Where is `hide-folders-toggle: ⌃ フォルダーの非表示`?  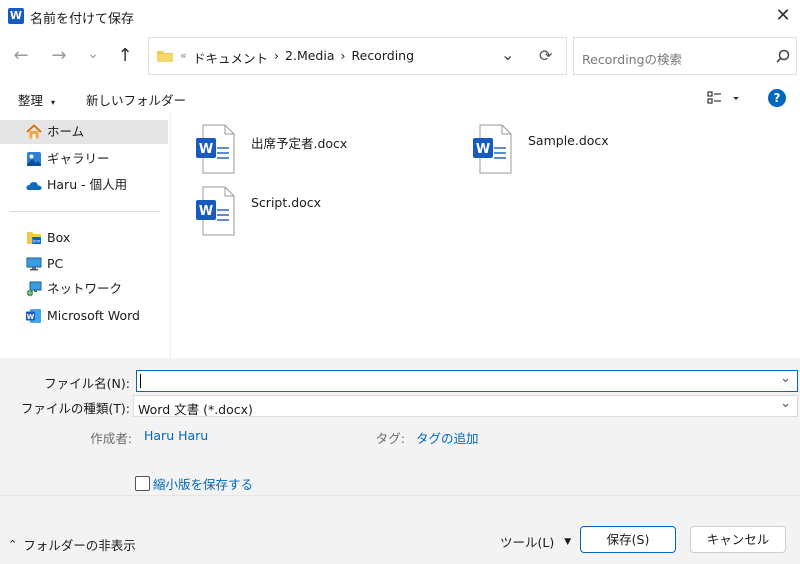 hide-folders-toggle: ⌃ フォルダーの非表示 is located at coordinates (72, 544).